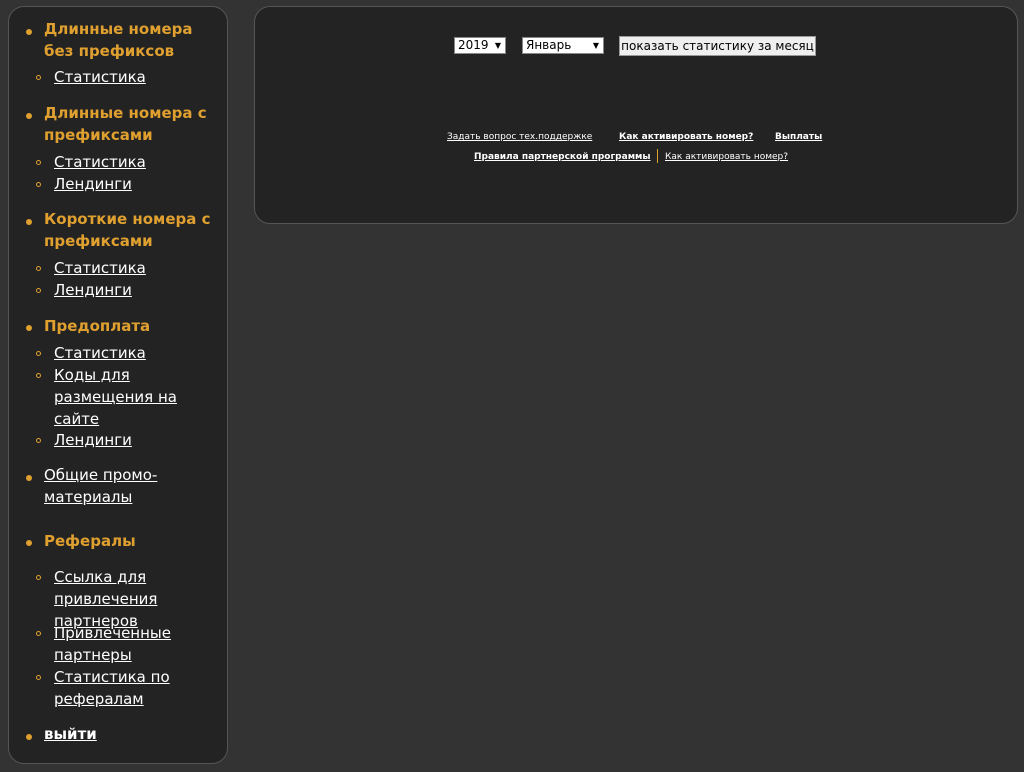 Image resolution: width=1024 pixels, height=772 pixels. I want to click on link-line: материалы, so click(88, 497).